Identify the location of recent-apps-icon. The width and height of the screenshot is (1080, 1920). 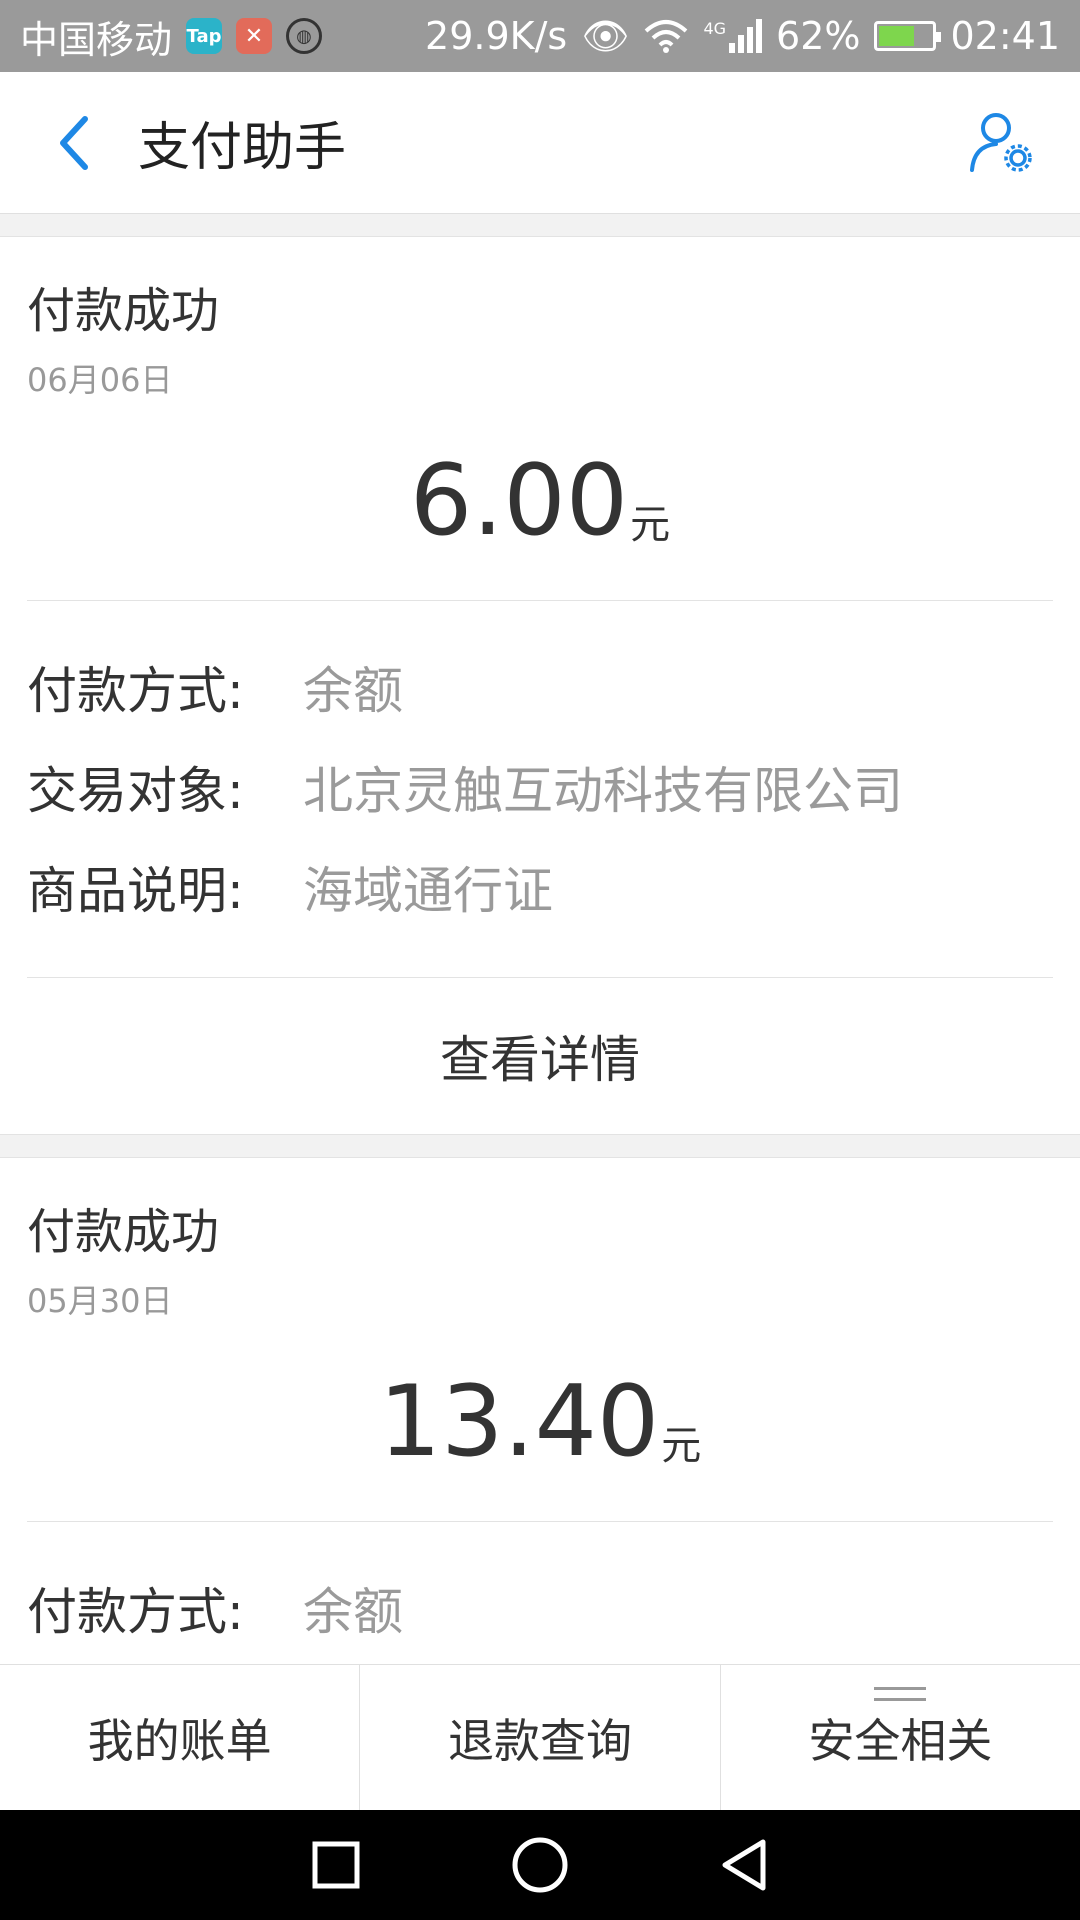
(336, 1865).